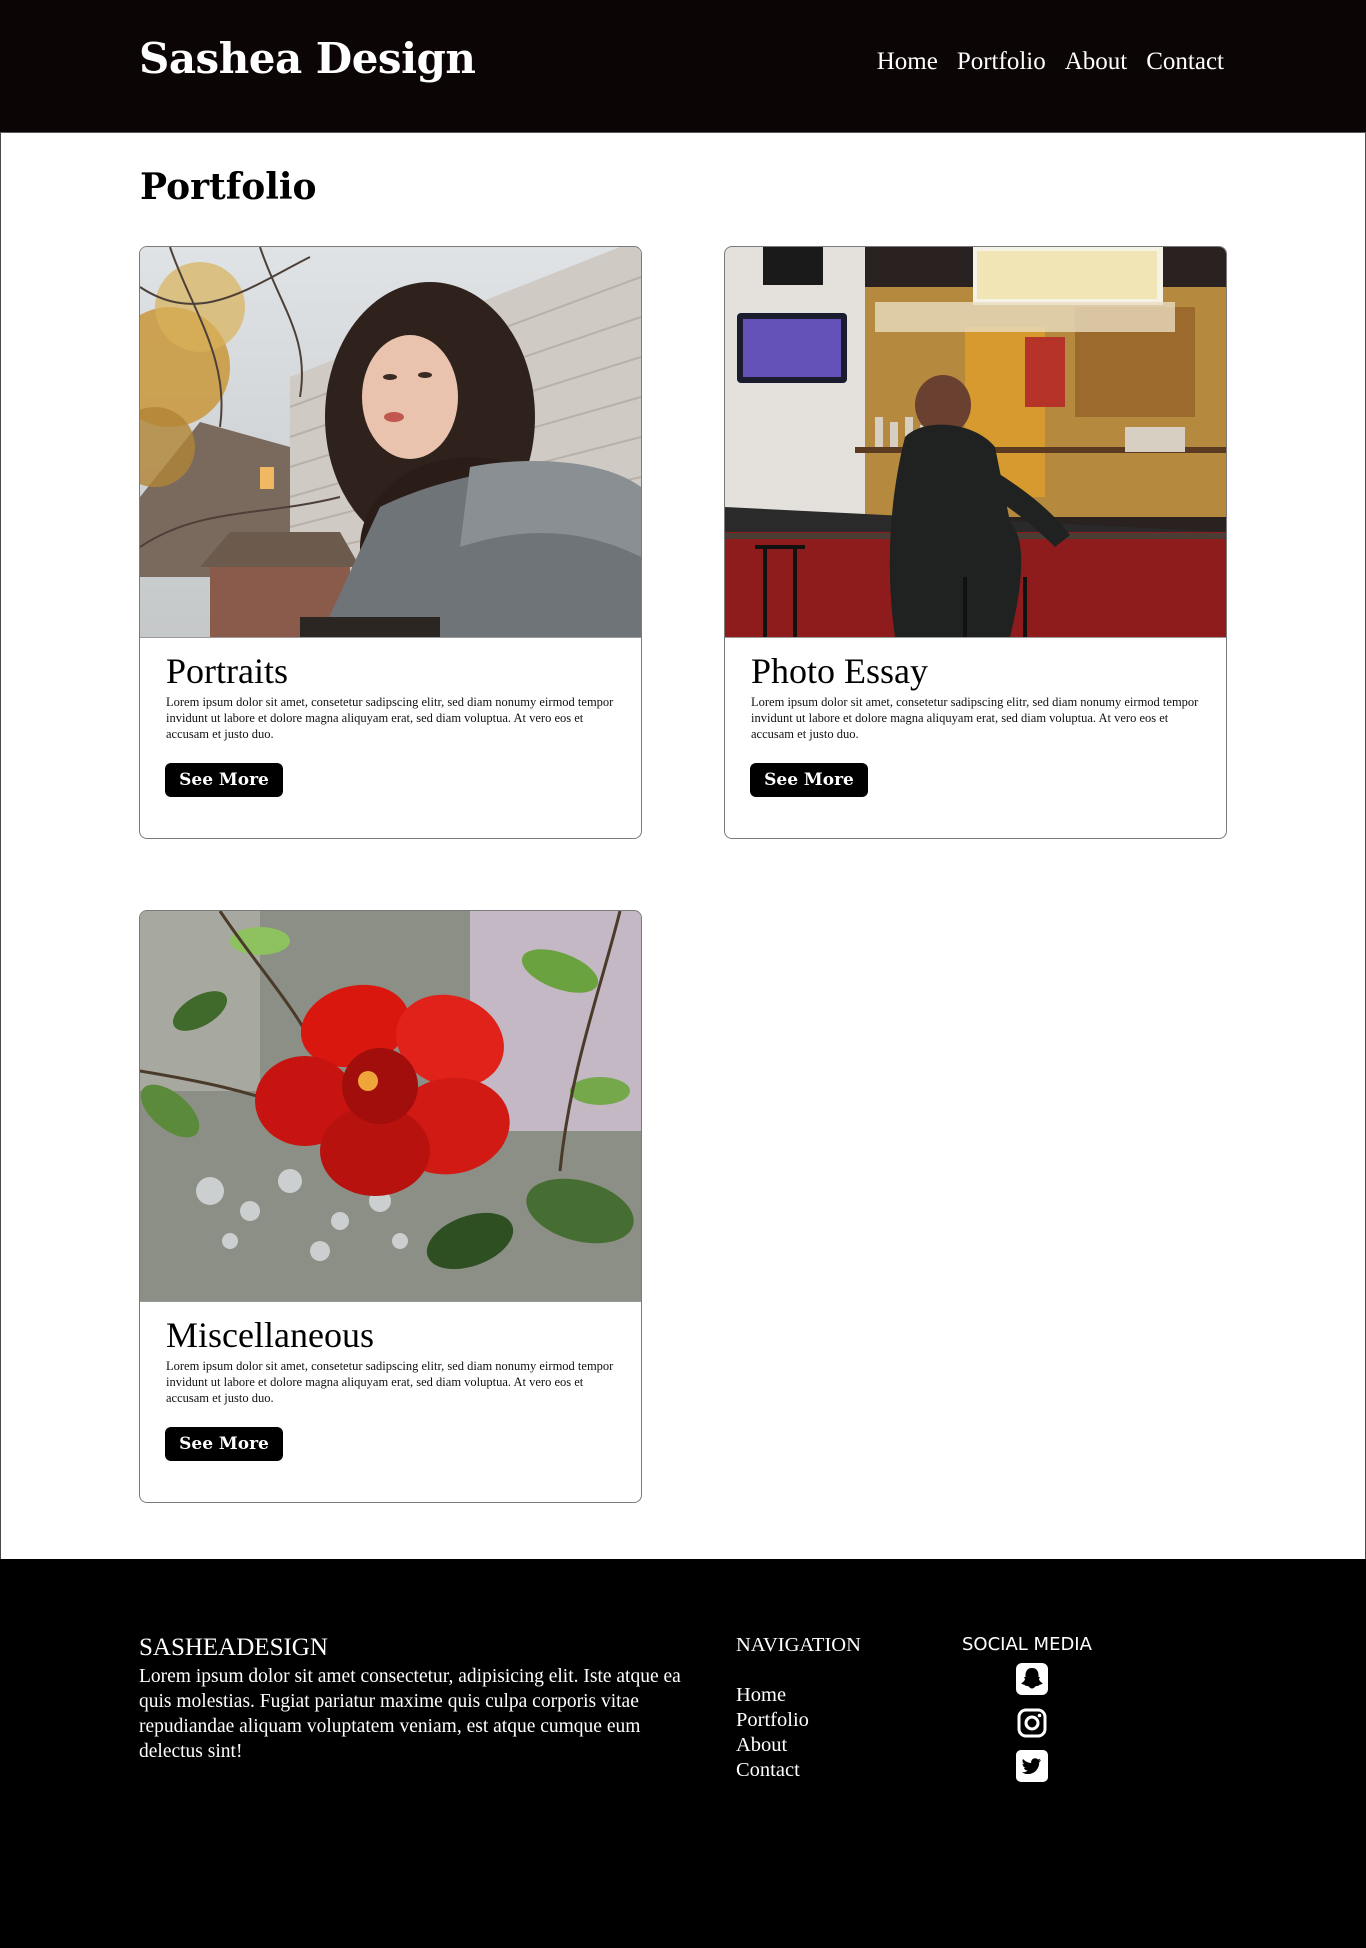 Image resolution: width=1366 pixels, height=1948 pixels. Describe the element at coordinates (233, 1647) in the screenshot. I see `footer-brand: SASHEADESIGN` at that location.